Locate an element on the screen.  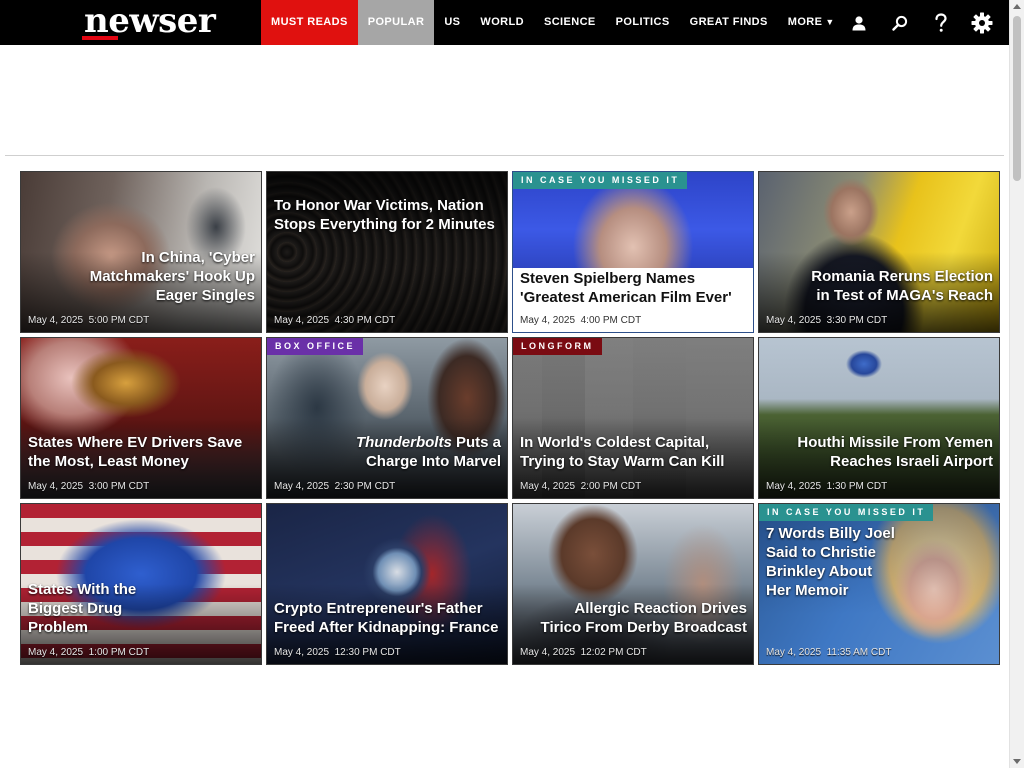
story-headline: States With the Biggest Drug Problem is located at coordinates (104, 608).